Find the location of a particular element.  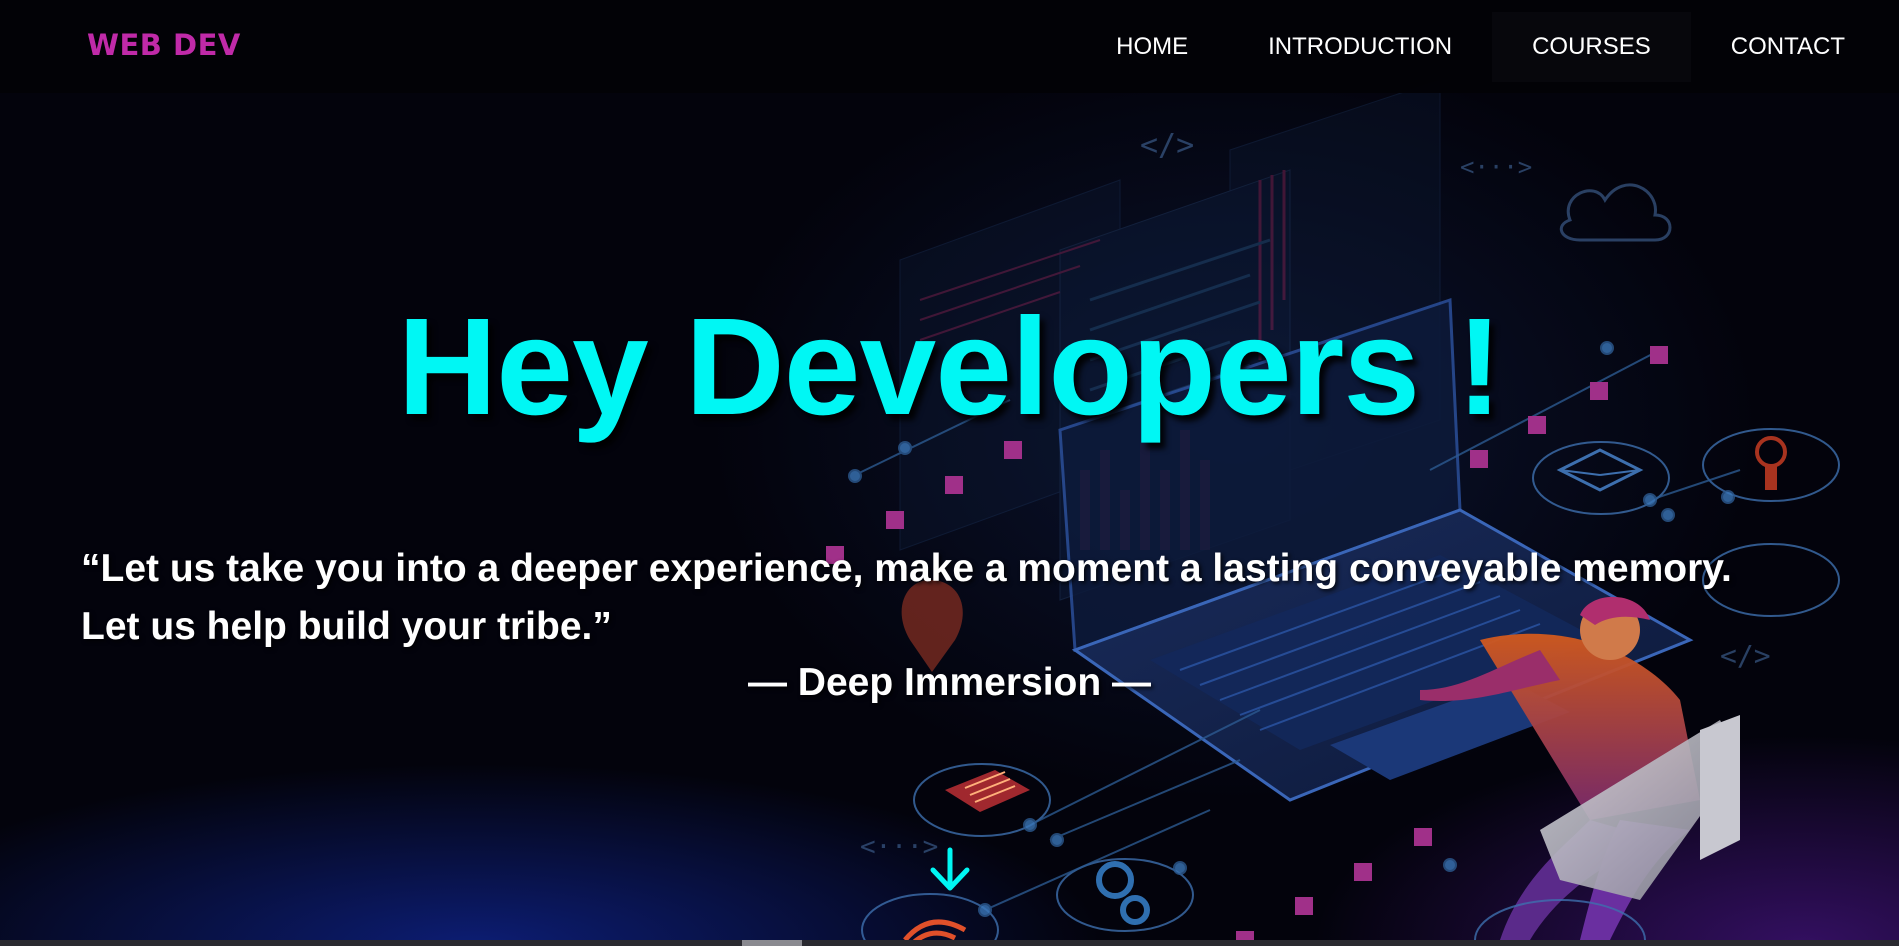

nav-item-courses: COURSES is located at coordinates (1591, 47).